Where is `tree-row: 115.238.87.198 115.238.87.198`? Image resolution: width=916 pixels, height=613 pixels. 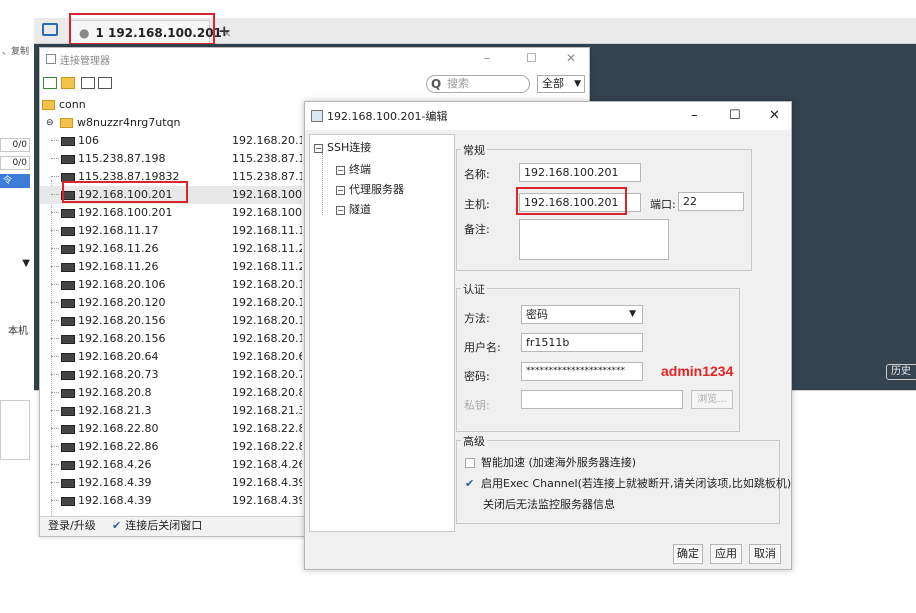 tree-row: 115.238.87.198 115.238.87.198 is located at coordinates (171, 159).